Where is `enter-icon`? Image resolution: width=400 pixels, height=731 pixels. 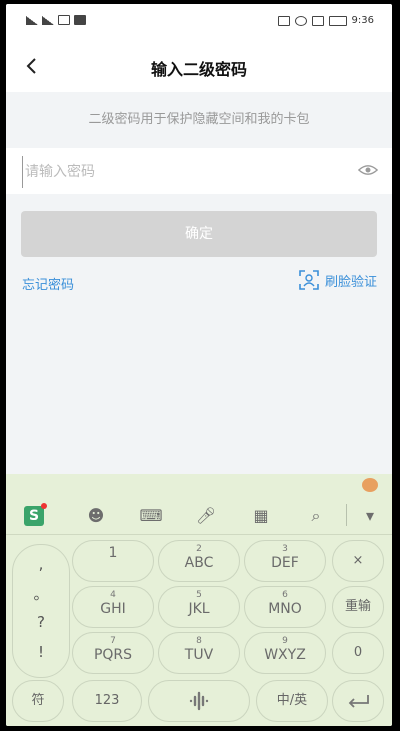
enter-icon is located at coordinates (358, 701).